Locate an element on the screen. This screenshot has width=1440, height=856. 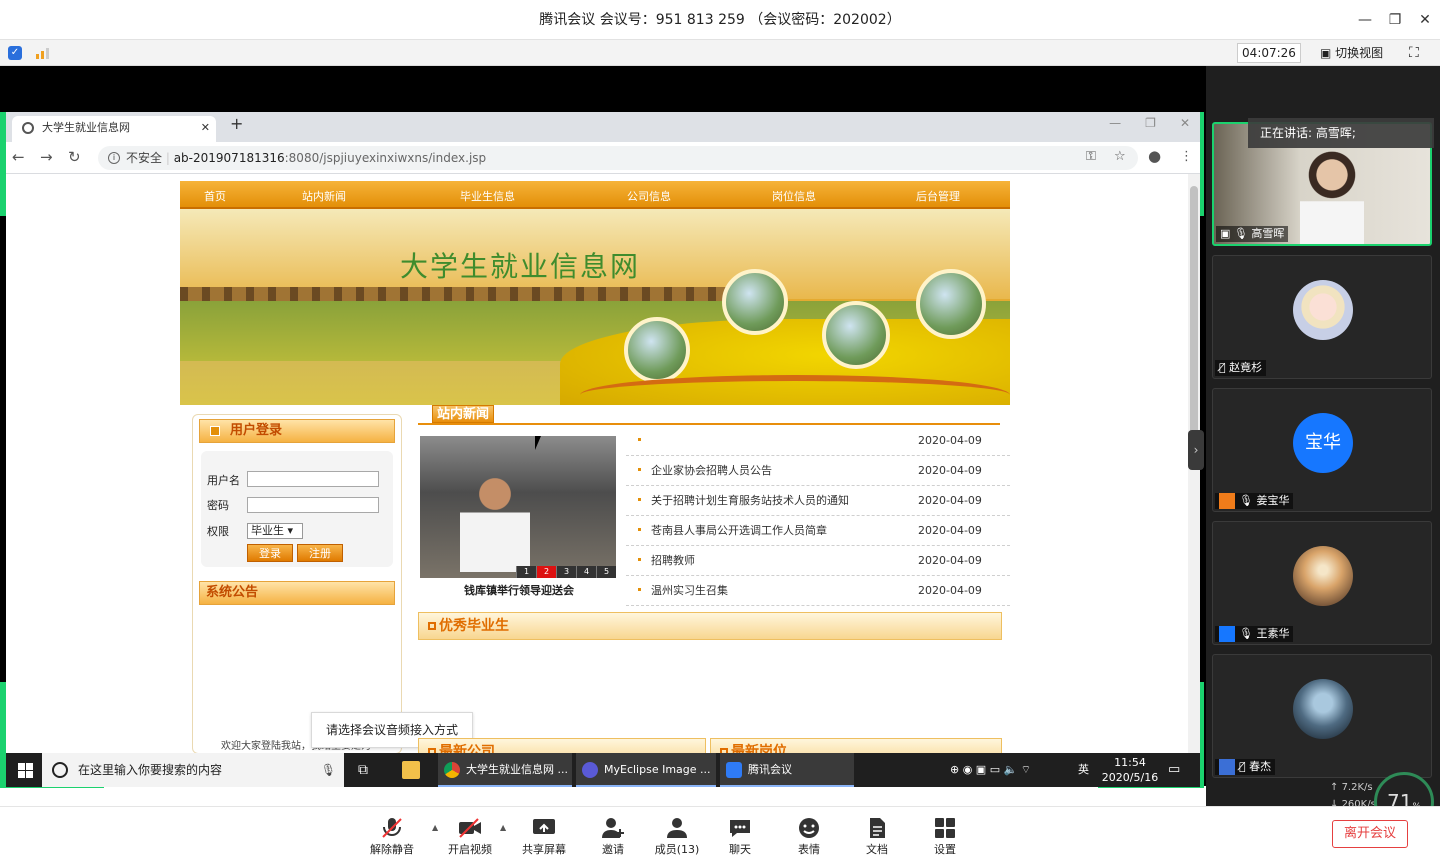
leave-meeting-button: 离开会议 is located at coordinates (1370, 834).